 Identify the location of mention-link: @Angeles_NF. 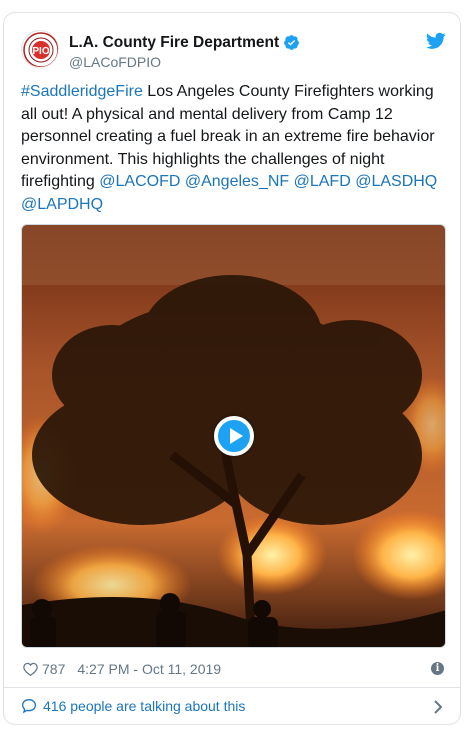
(237, 181).